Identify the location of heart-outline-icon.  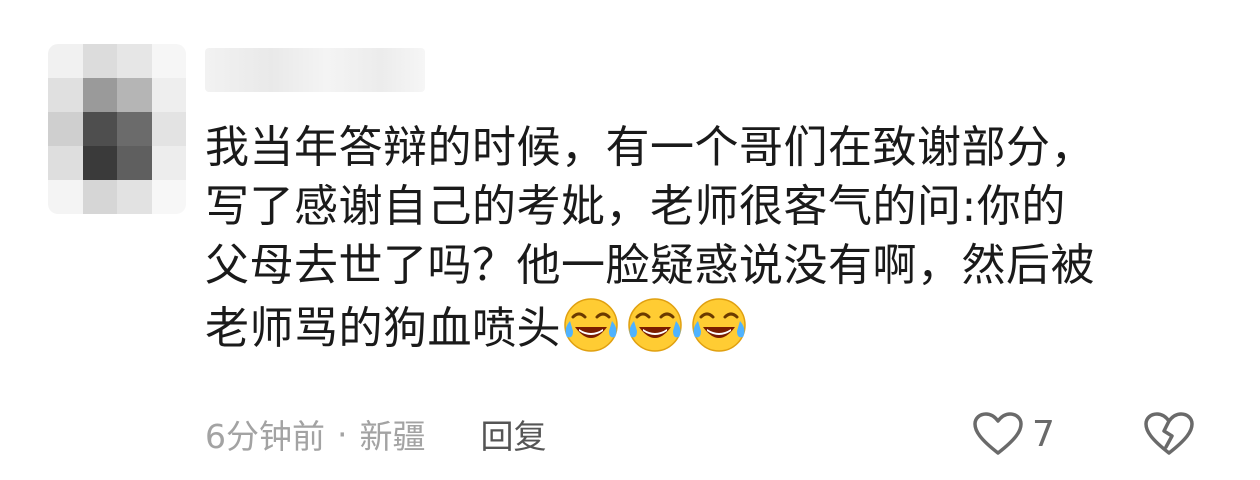
(998, 433).